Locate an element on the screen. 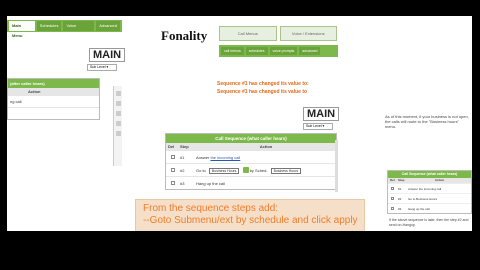  left-tab-voice-prompts: Voice Prompts is located at coordinates (79, 29).